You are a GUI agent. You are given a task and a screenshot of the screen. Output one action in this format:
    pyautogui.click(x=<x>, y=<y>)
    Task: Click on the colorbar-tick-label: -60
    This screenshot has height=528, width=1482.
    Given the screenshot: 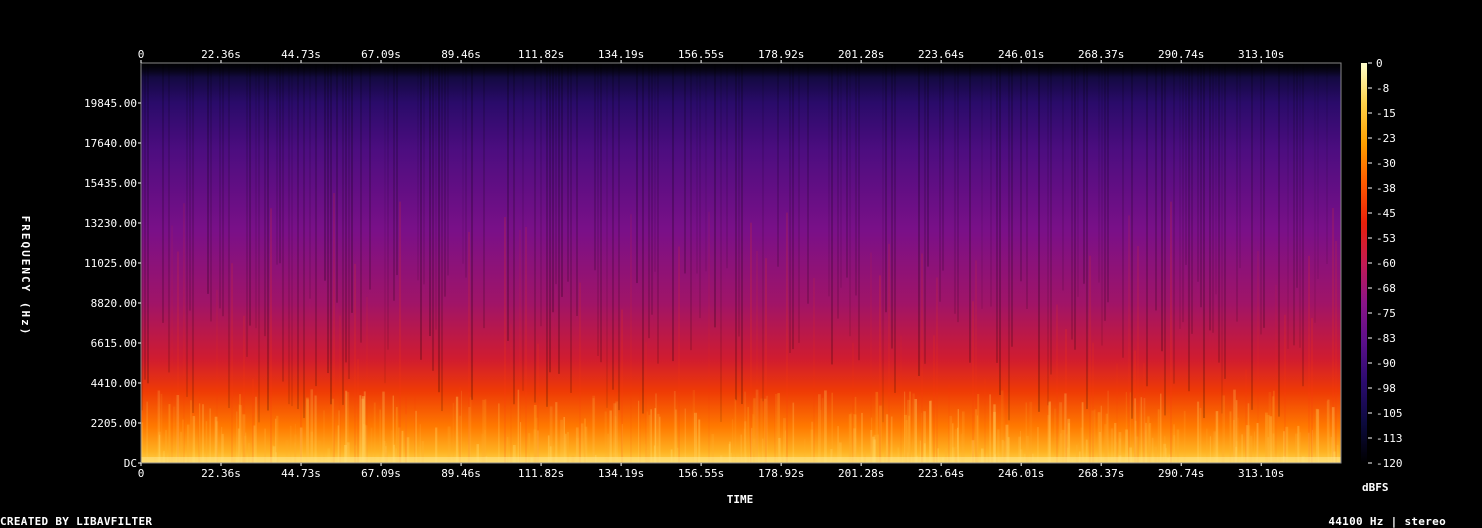 What is the action you would take?
    pyautogui.click(x=1386, y=263)
    